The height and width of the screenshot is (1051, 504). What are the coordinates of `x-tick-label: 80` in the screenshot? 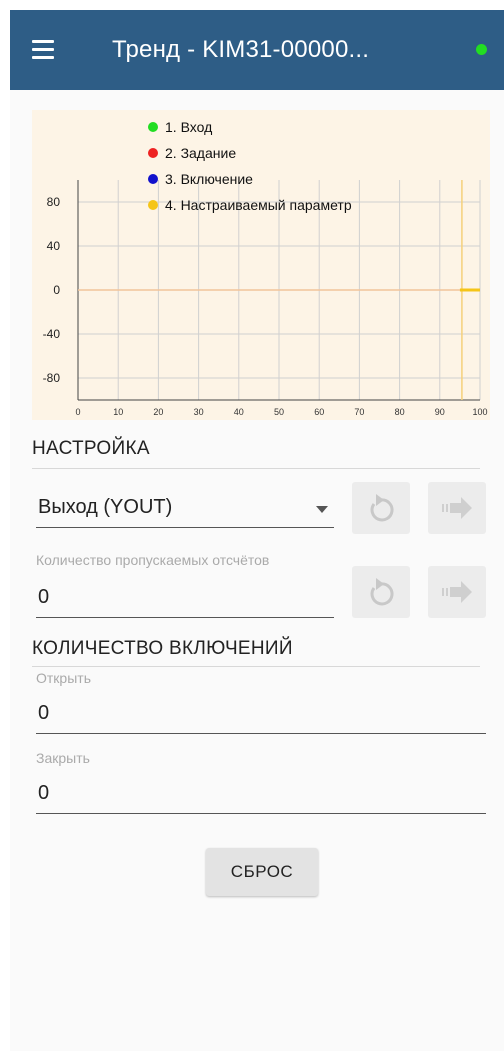 It's located at (400, 412).